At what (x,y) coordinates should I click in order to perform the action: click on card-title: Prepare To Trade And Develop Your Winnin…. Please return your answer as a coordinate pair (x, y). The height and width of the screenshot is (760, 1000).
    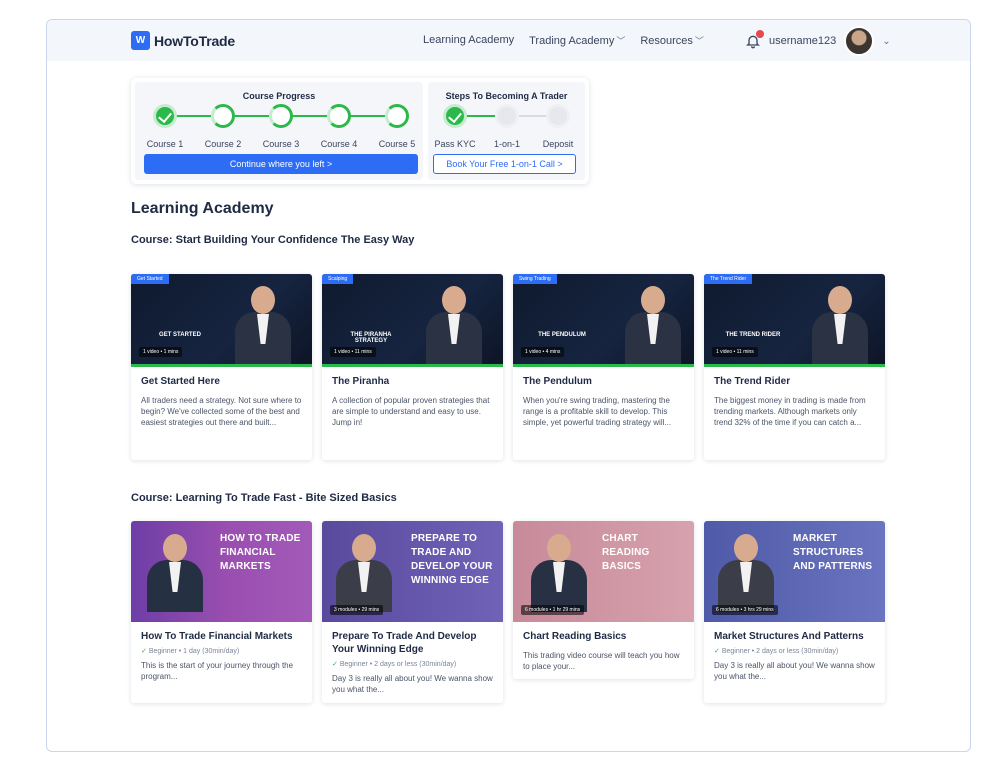
    Looking at the image, I should click on (404, 643).